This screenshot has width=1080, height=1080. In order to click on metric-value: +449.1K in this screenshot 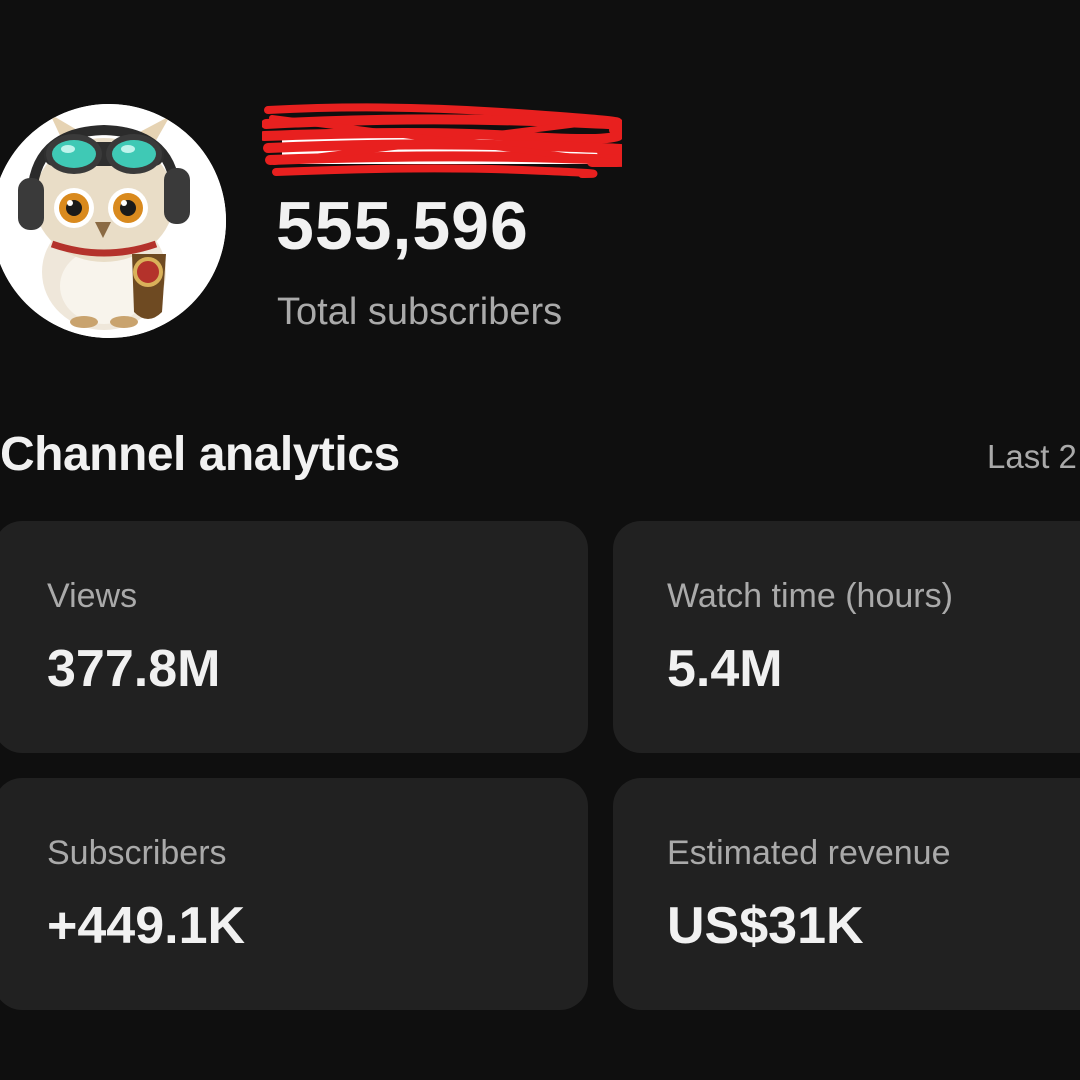, I will do `click(146, 926)`.